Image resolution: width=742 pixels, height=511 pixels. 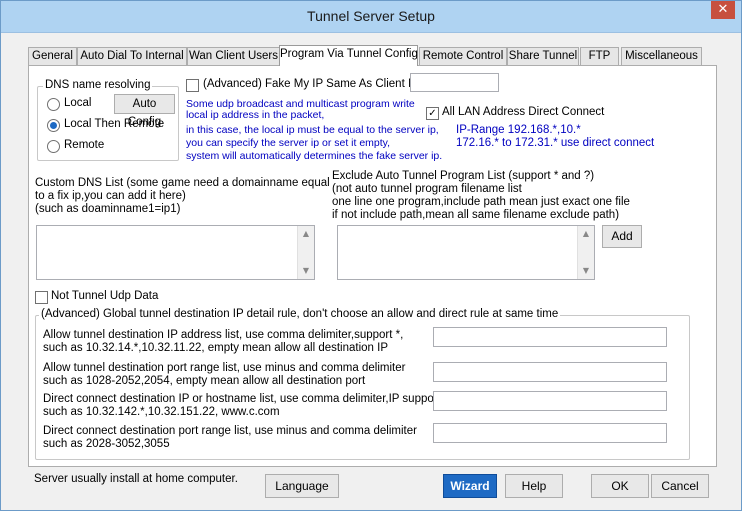 I want to click on fake-ip-checkbox, so click(x=192, y=85).